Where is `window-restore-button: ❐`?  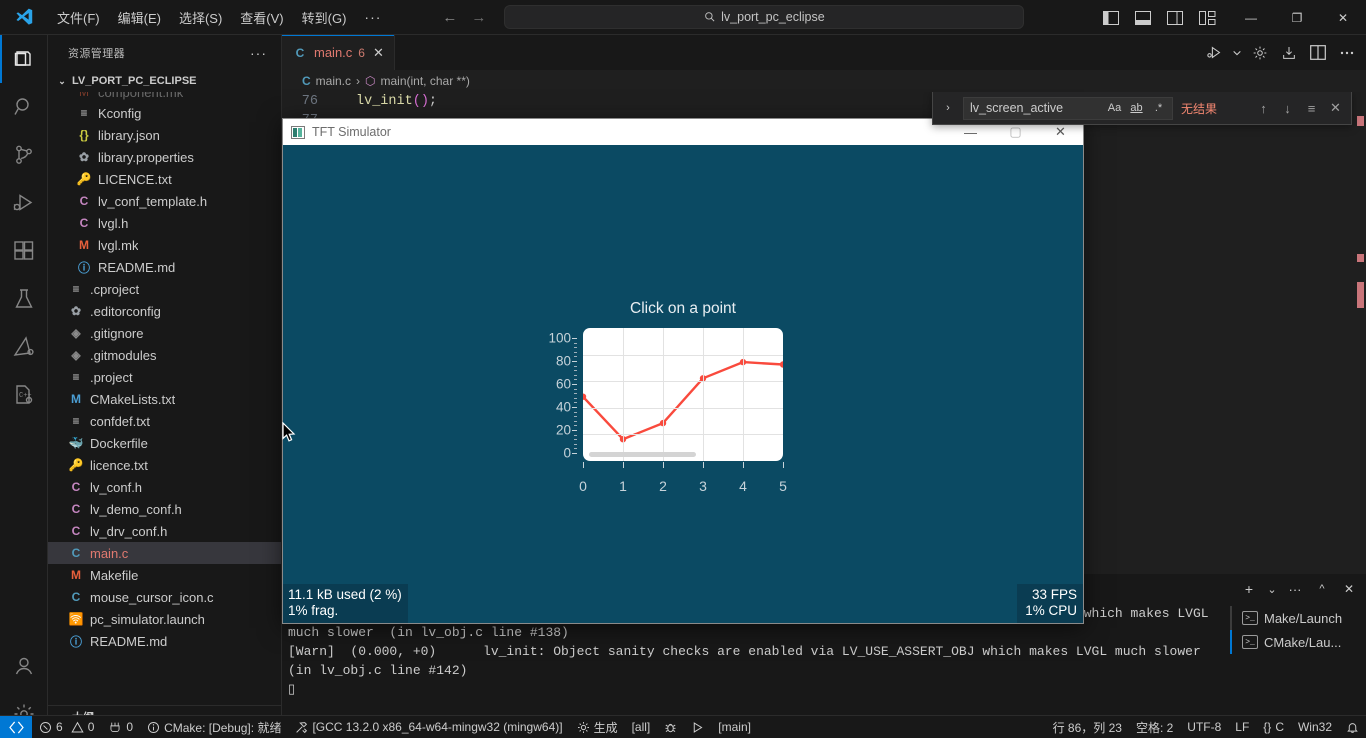
window-restore-button: ❐ is located at coordinates (1297, 17).